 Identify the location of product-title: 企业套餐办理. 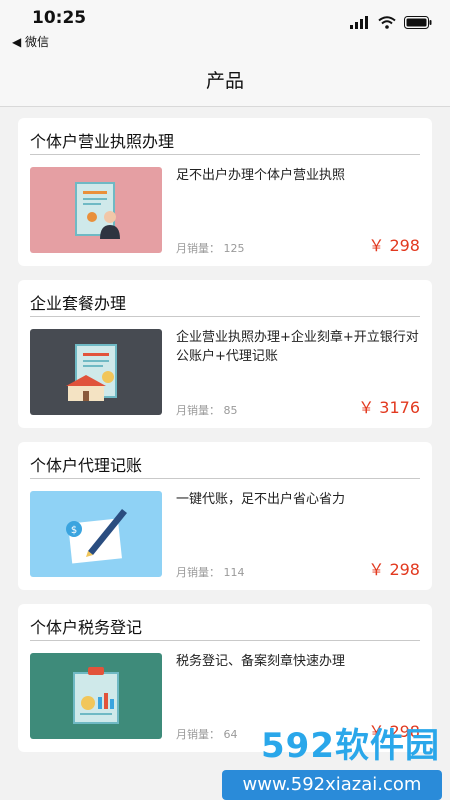
(78, 303).